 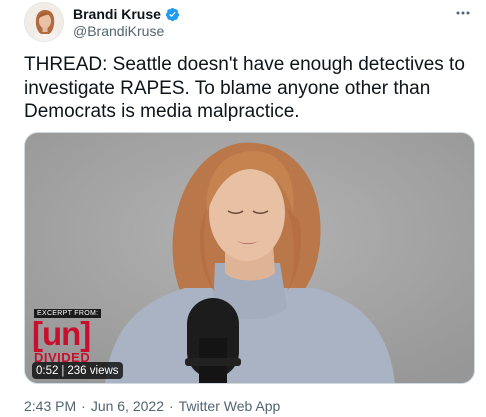 I want to click on tweet-meta: 2:43 PM · Jun 6, 2022 · Twitter Web App, so click(x=152, y=406).